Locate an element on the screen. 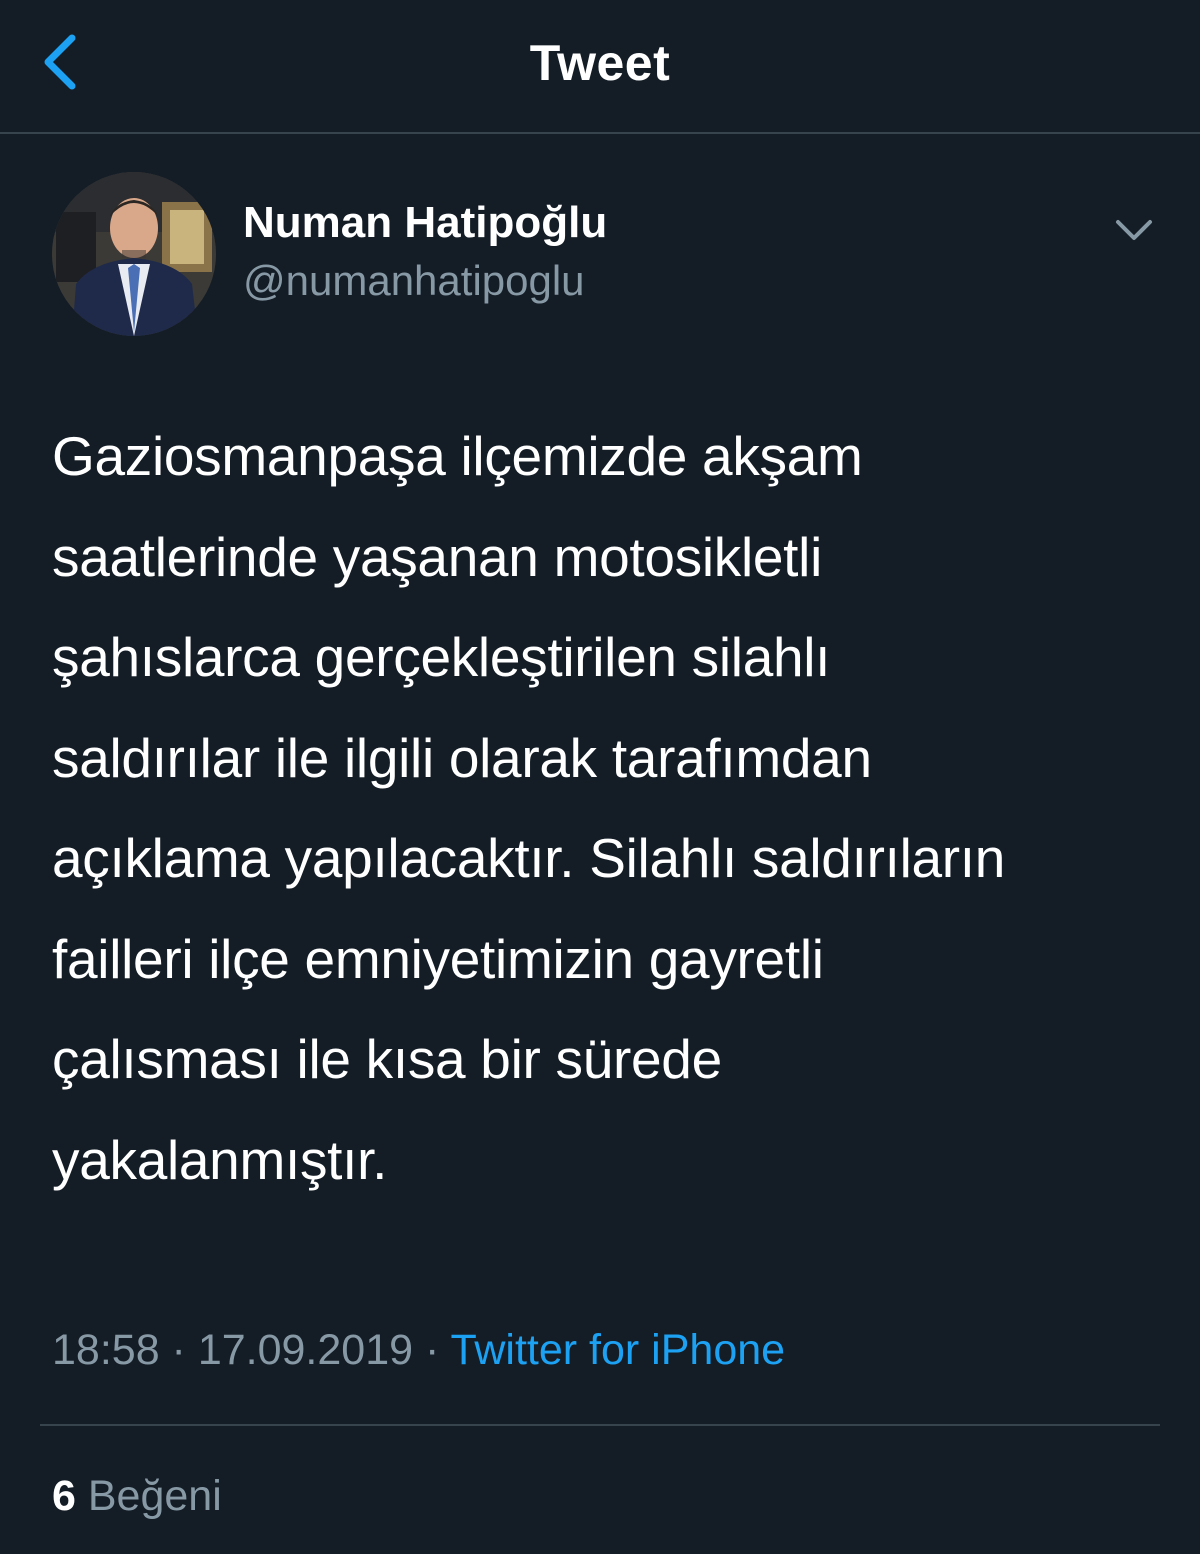 The height and width of the screenshot is (1554, 1200). more-options-button is located at coordinates (1134, 230).